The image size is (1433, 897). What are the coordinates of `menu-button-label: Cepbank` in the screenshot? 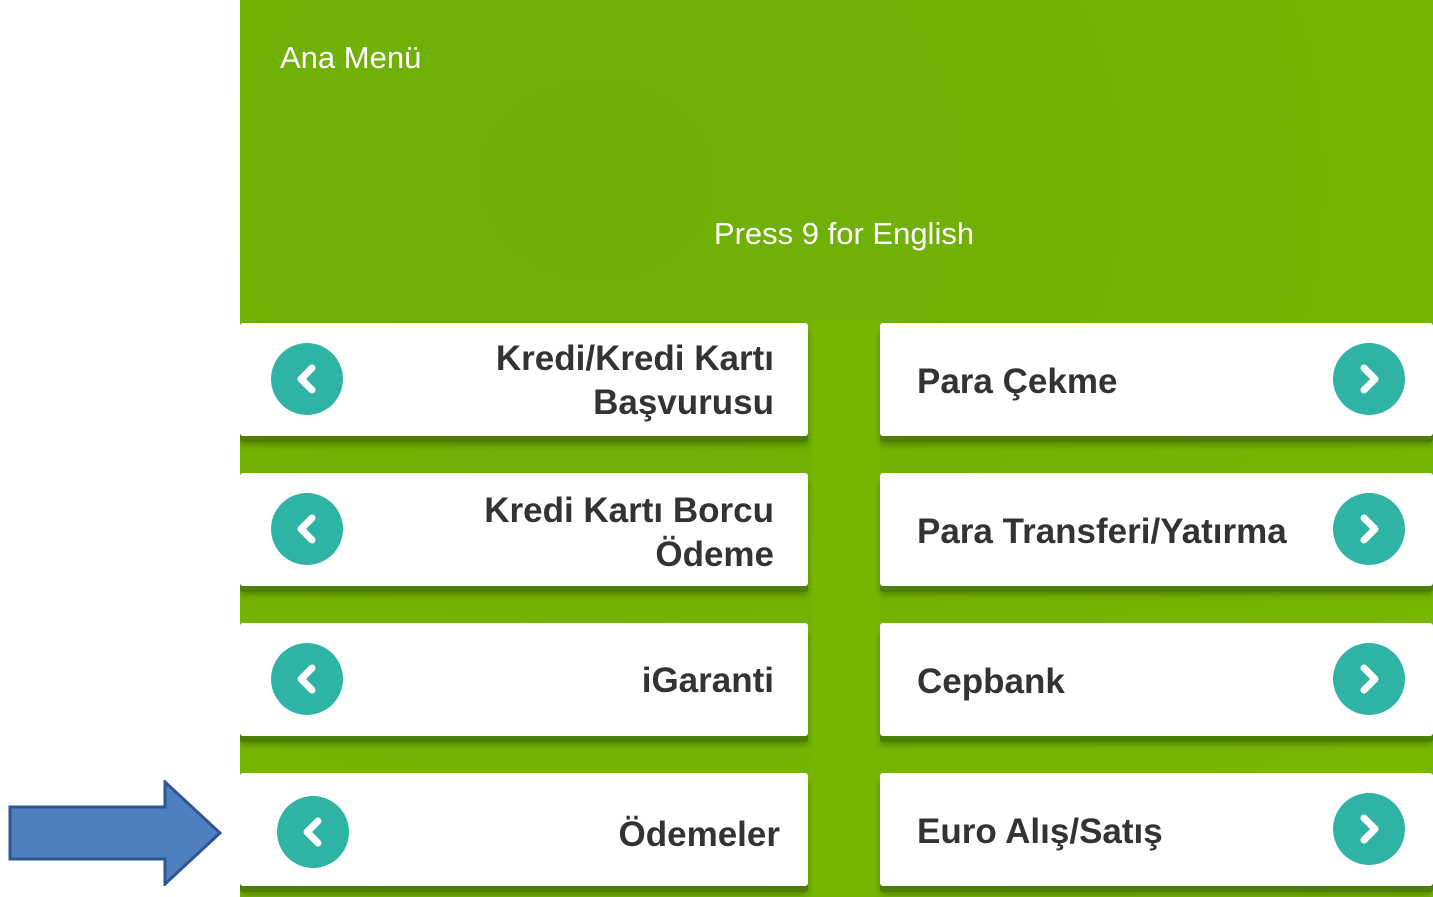 It's located at (991, 681).